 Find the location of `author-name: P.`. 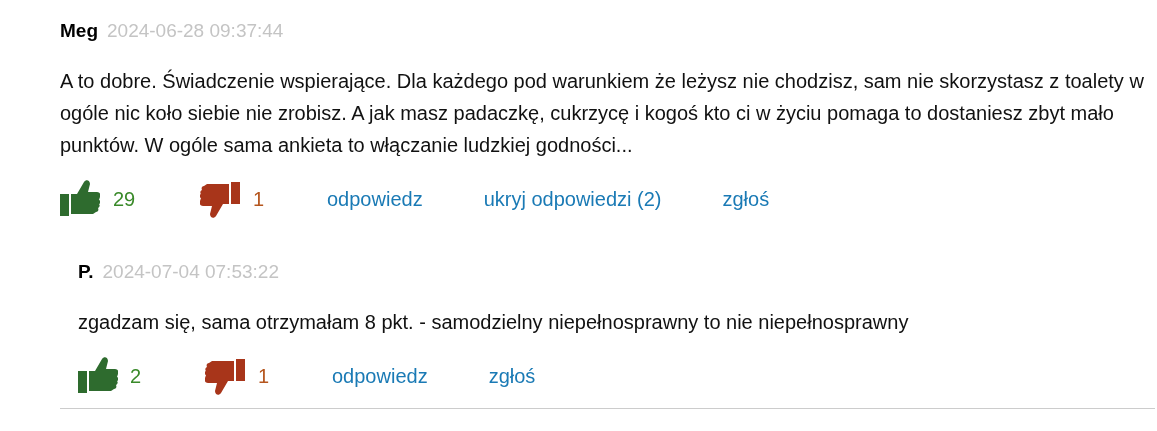

author-name: P. is located at coordinates (86, 271).